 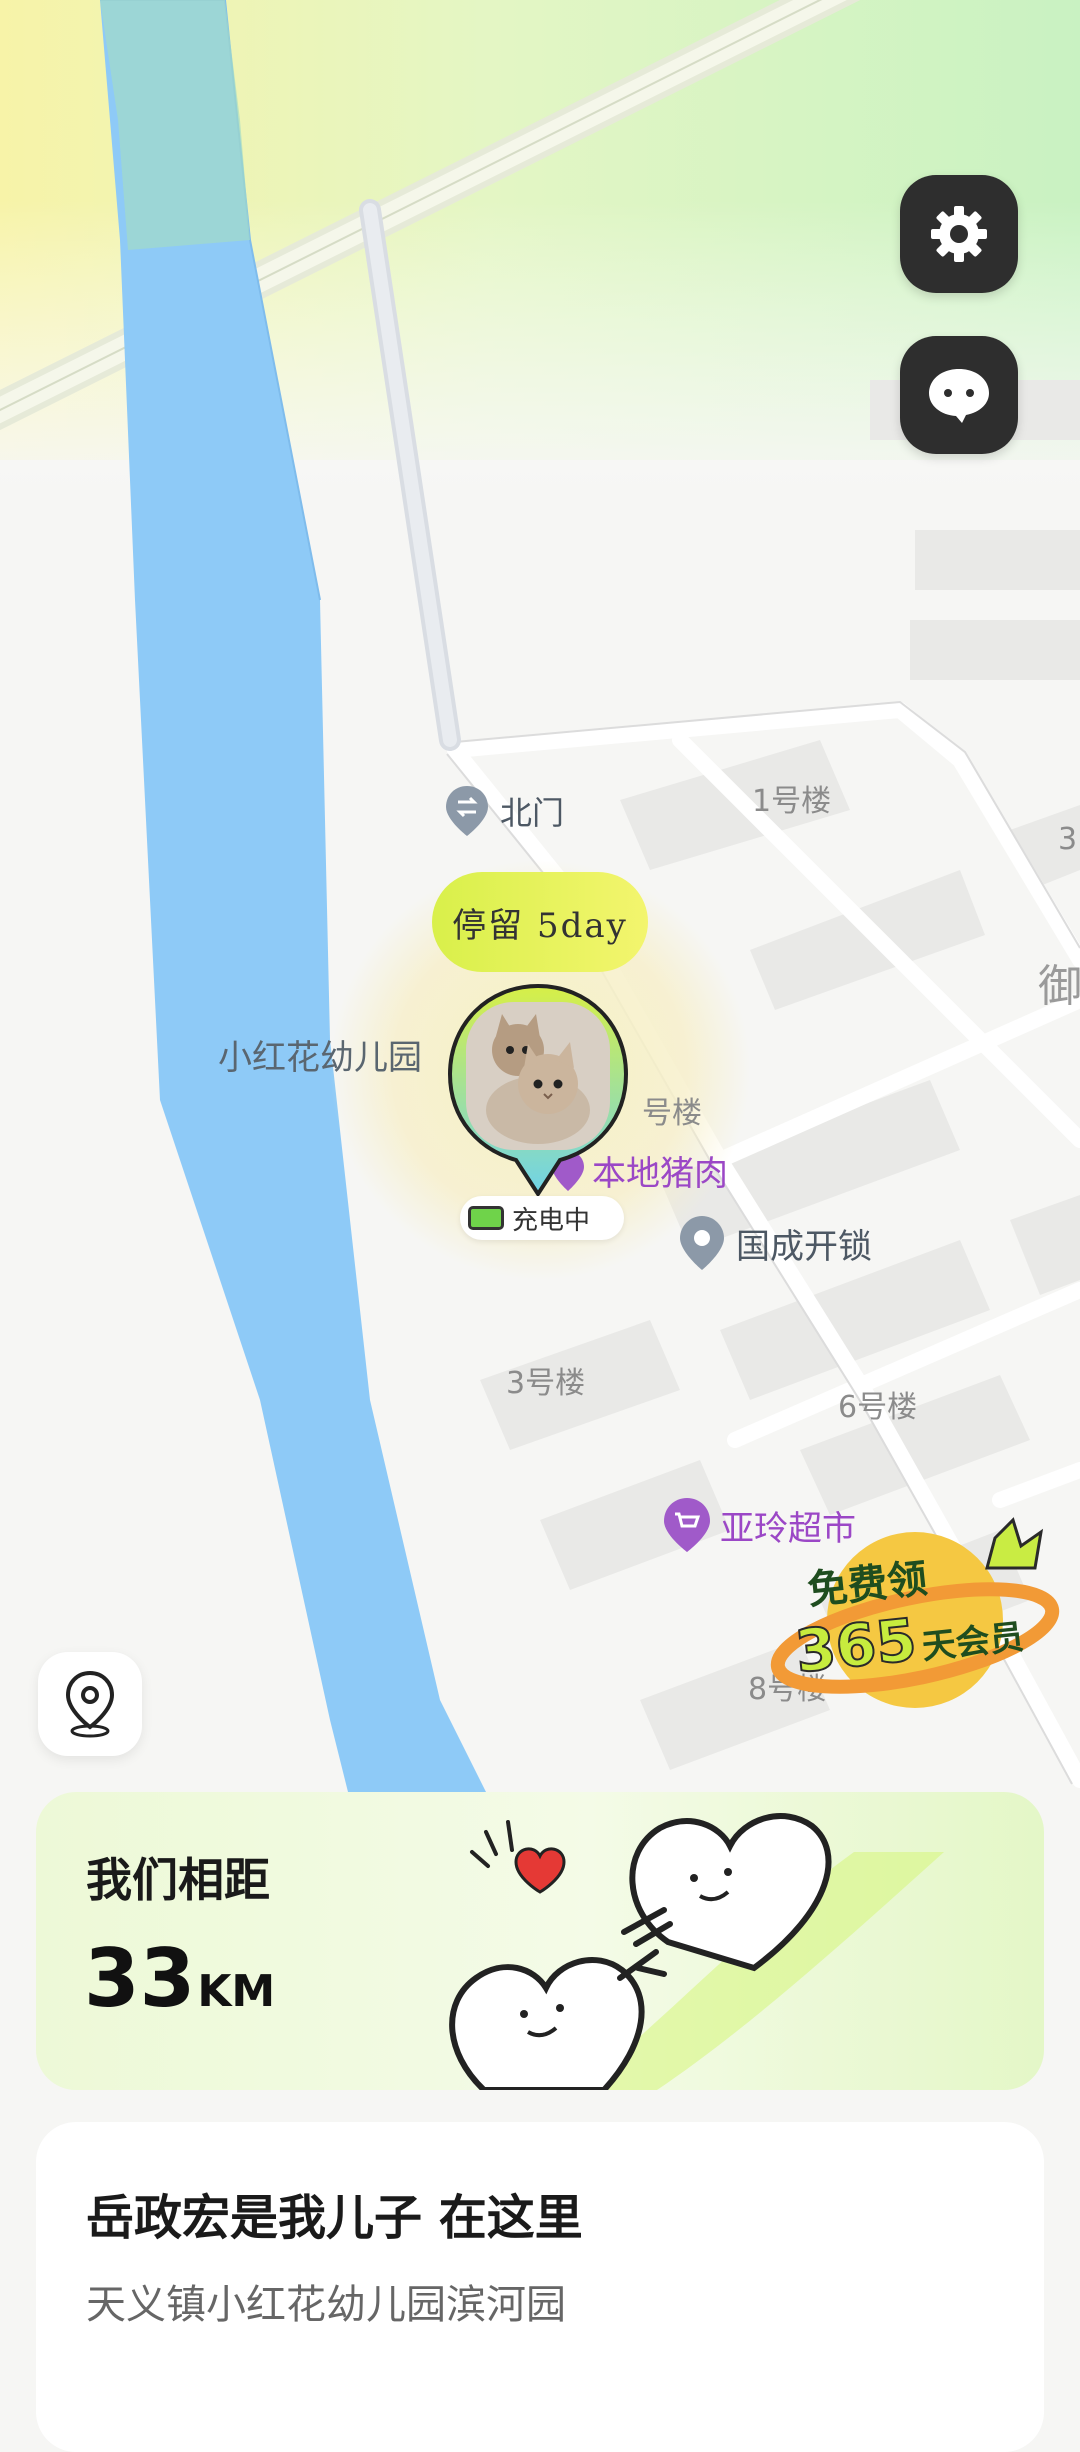 I want to click on chat-button, so click(x=959, y=395).